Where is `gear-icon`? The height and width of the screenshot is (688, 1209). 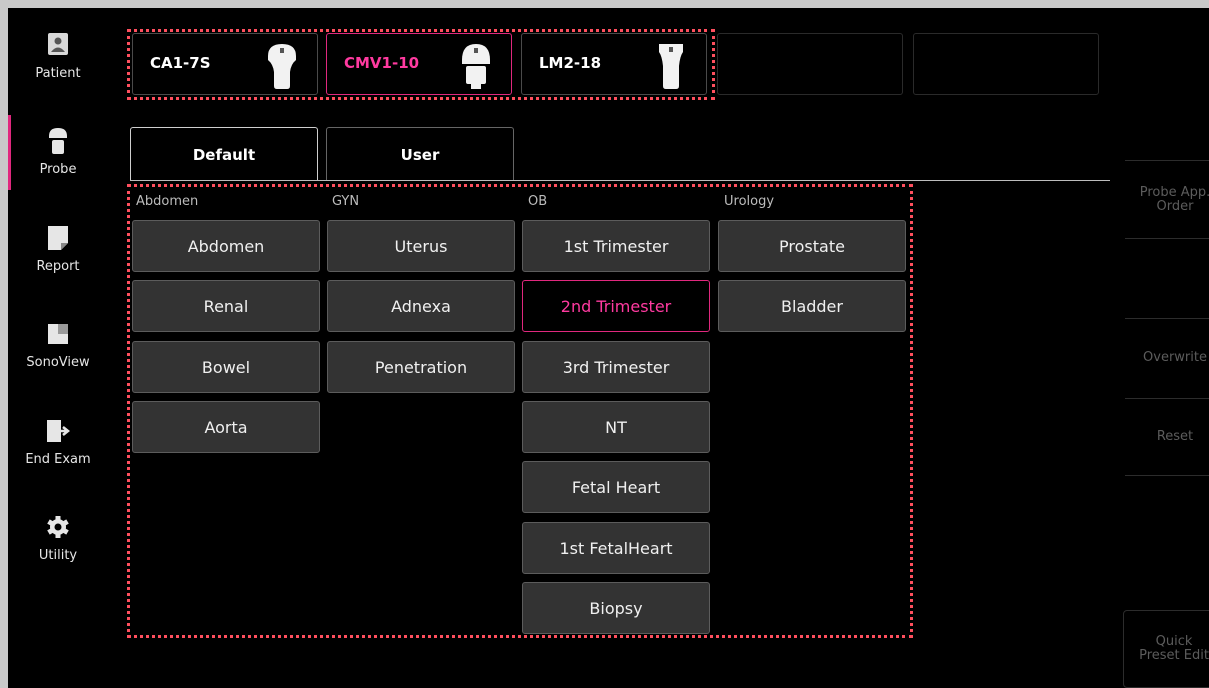 gear-icon is located at coordinates (58, 527).